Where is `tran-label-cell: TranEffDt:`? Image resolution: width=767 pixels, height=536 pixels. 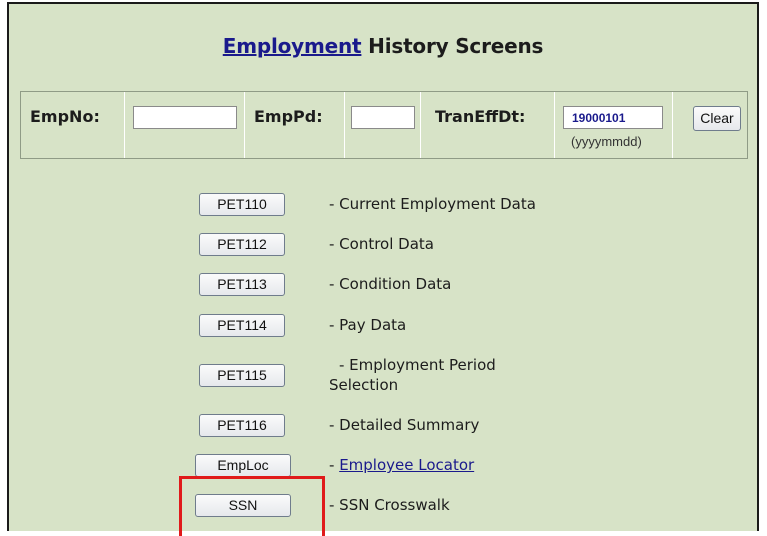 tran-label-cell: TranEffDt: is located at coordinates (488, 125).